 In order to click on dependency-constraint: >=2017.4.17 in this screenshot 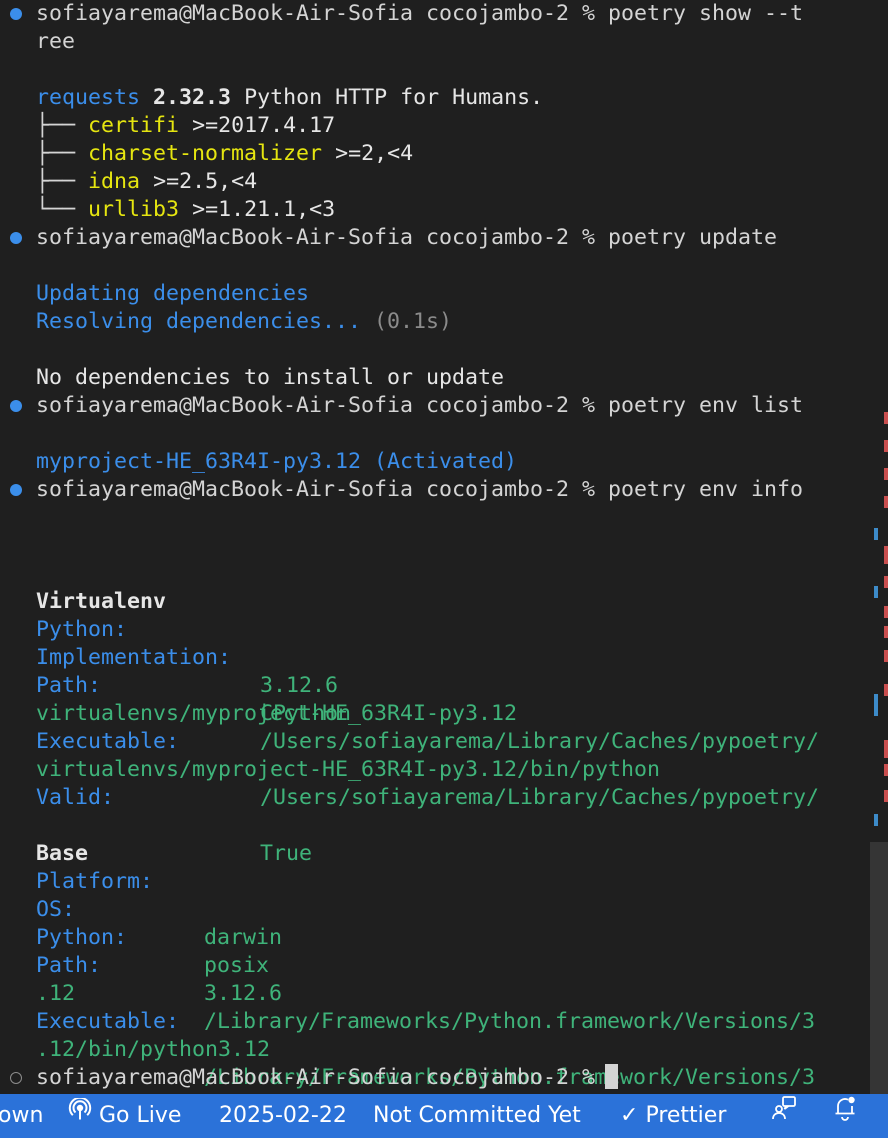, I will do `click(264, 125)`.